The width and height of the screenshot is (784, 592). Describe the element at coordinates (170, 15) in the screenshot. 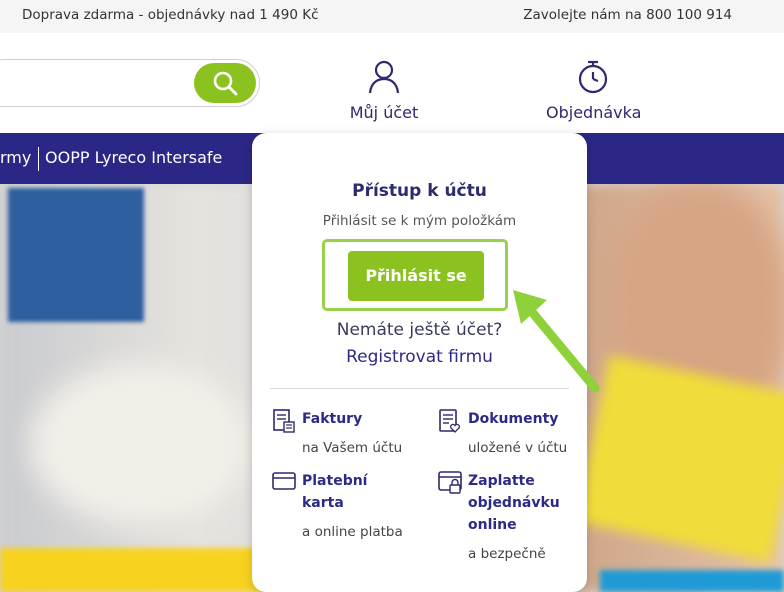

I see `free-shipping-text: Doprava zdarma - objednávky nad 1 490 Kč` at that location.